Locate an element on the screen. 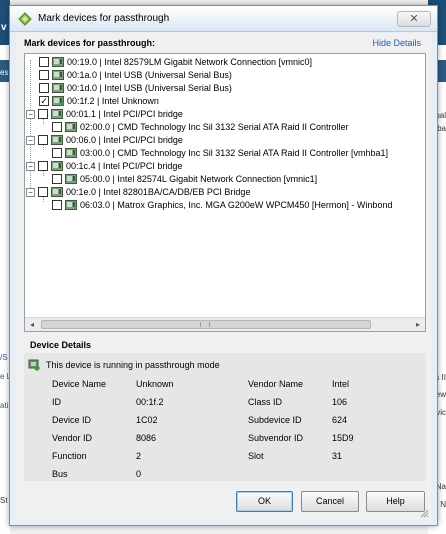 Image resolution: width=446 pixels, height=534 pixels. bg-text: /S is located at coordinates (4, 357).